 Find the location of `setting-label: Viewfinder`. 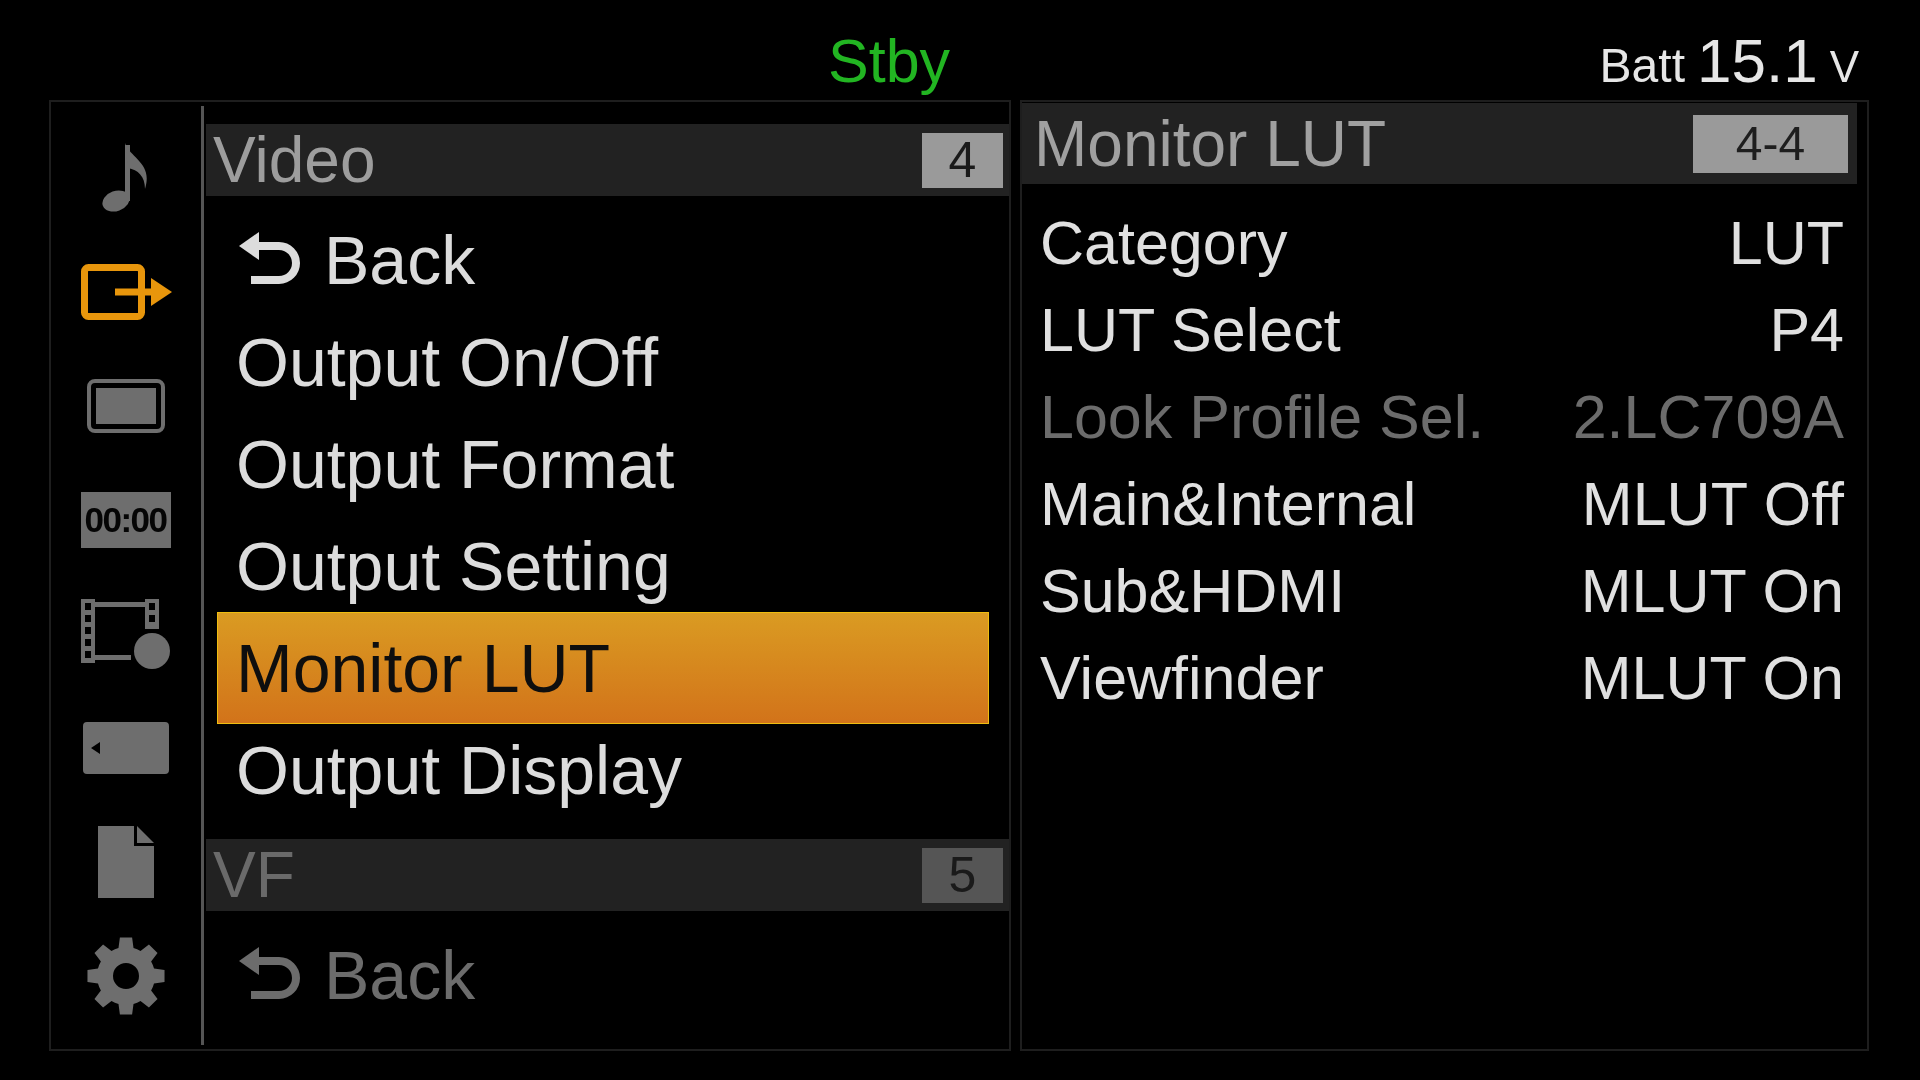

setting-label: Viewfinder is located at coordinates (1182, 678).